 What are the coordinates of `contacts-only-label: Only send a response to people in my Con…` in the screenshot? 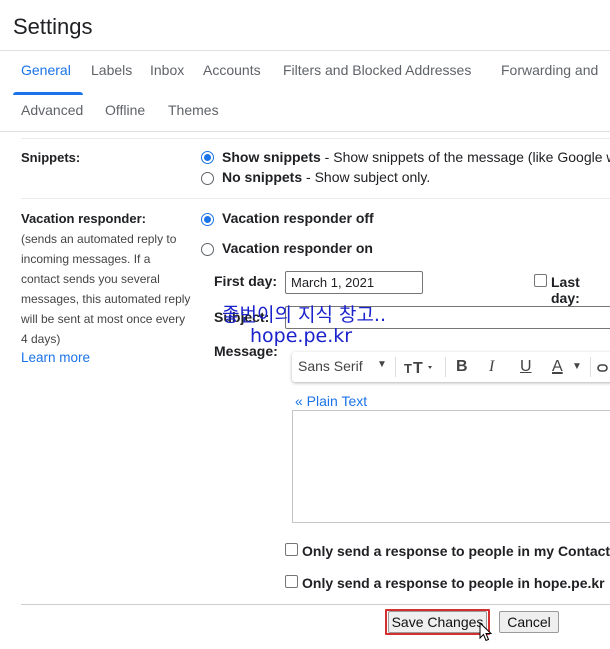 It's located at (456, 551).